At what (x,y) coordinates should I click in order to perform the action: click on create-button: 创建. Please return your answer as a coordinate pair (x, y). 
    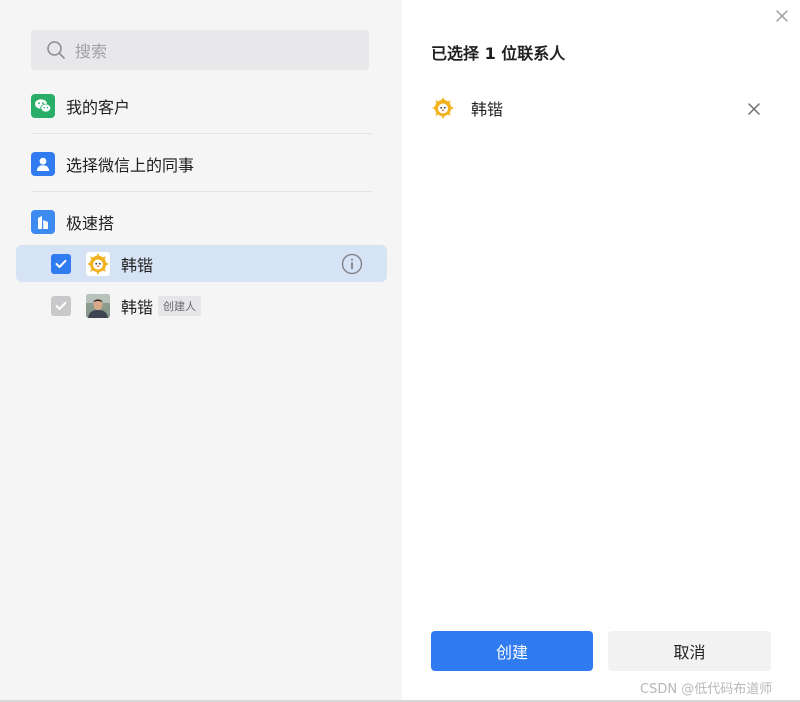
    Looking at the image, I should click on (512, 651).